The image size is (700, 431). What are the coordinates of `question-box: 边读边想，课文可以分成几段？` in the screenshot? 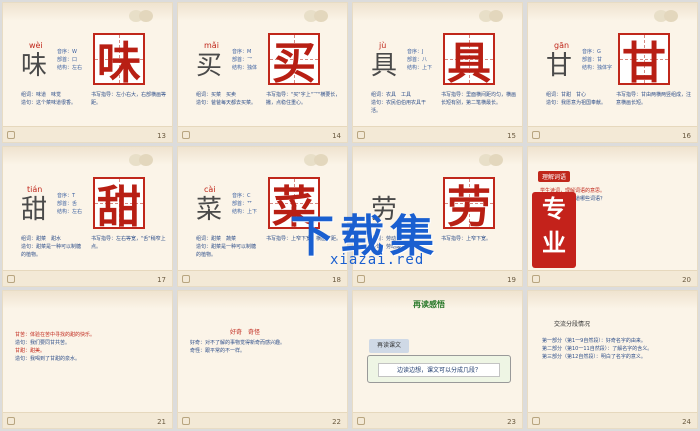 It's located at (439, 369).